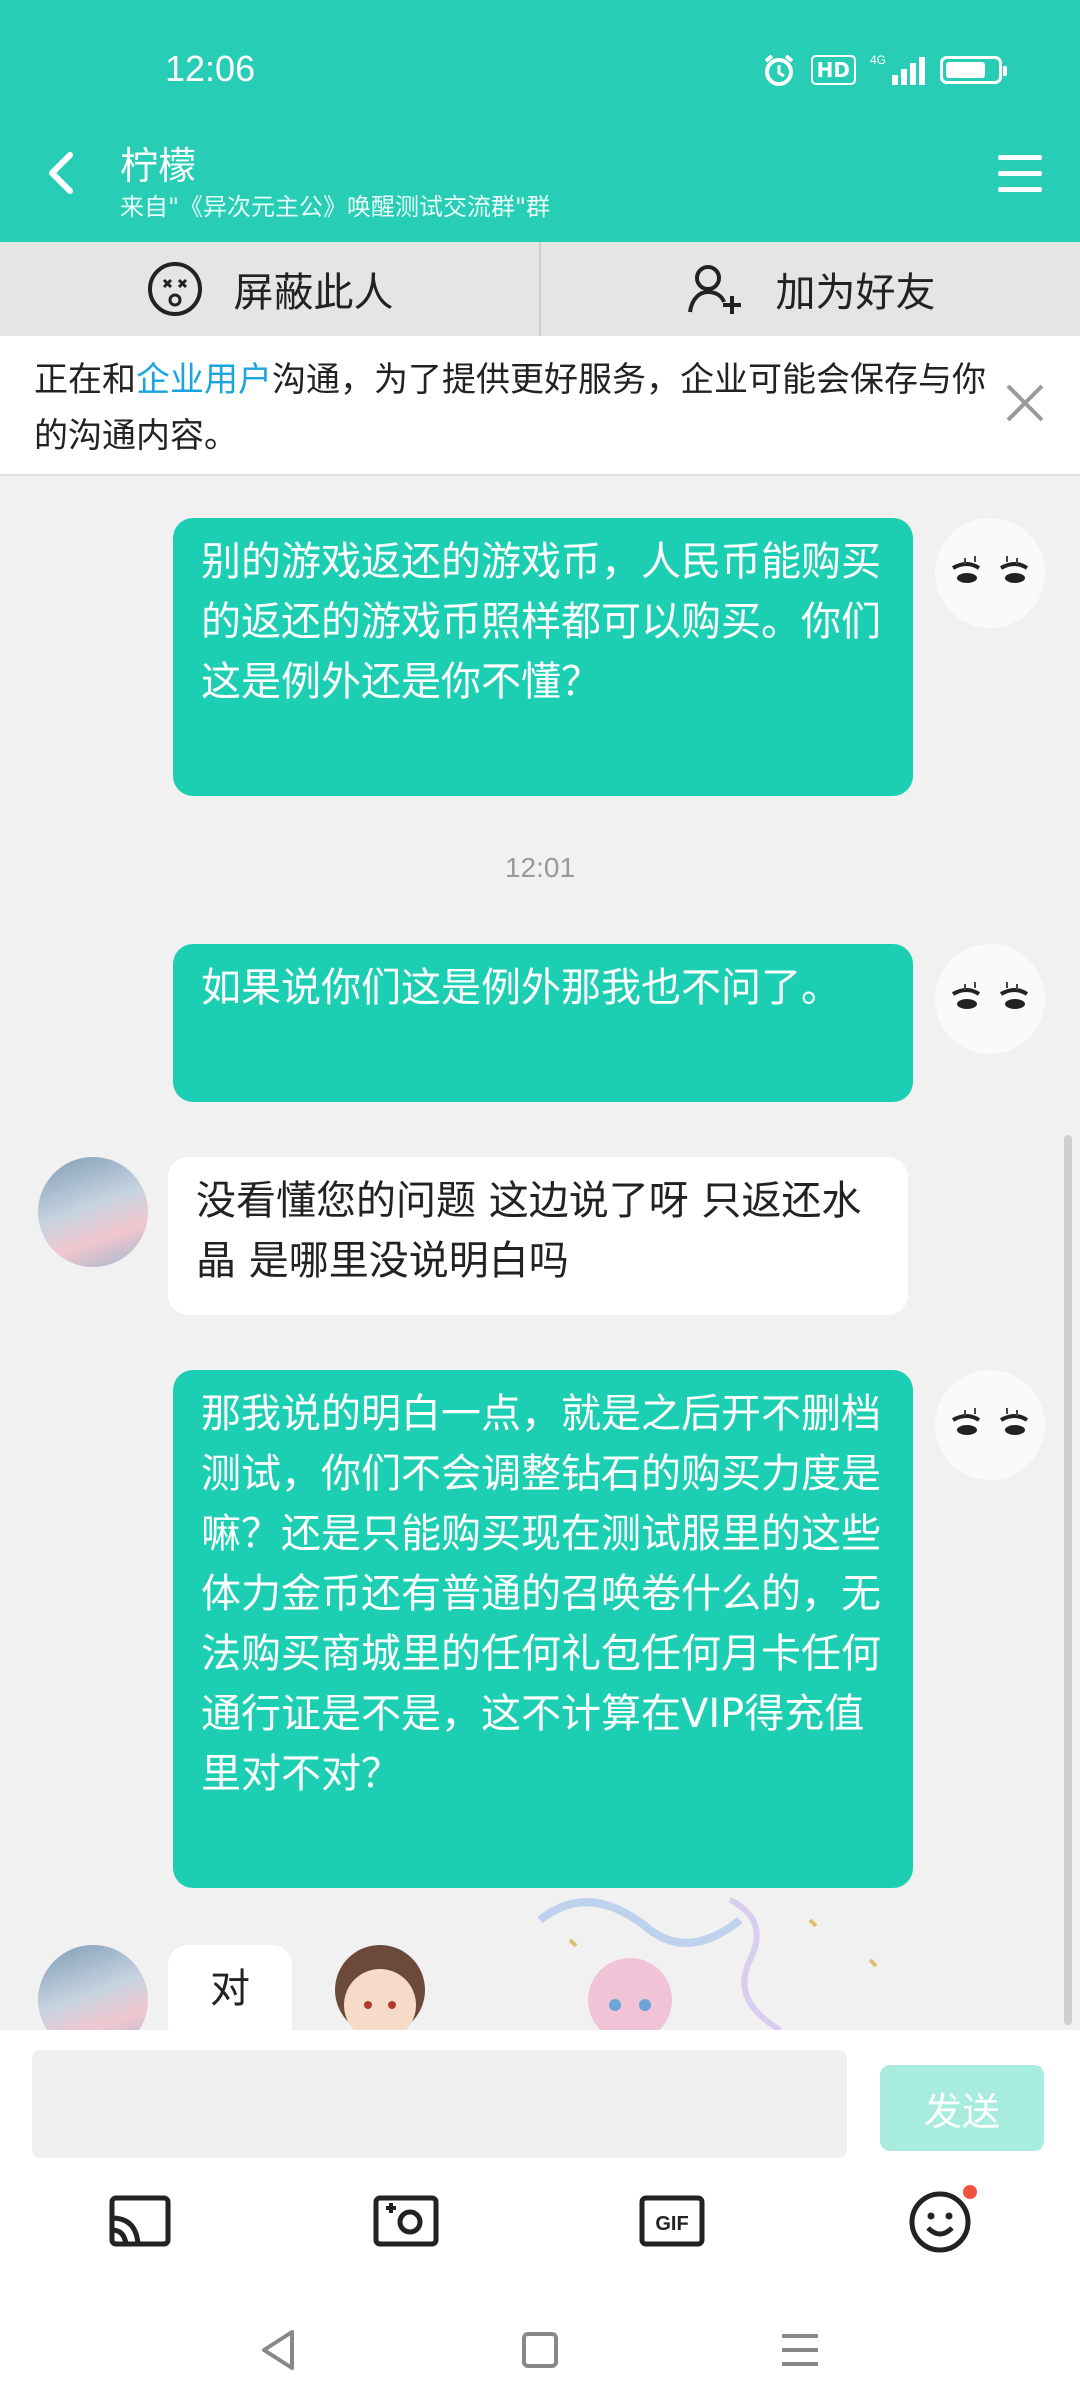  What do you see at coordinates (897, 69) in the screenshot?
I see `signal-icon: 4G` at bounding box center [897, 69].